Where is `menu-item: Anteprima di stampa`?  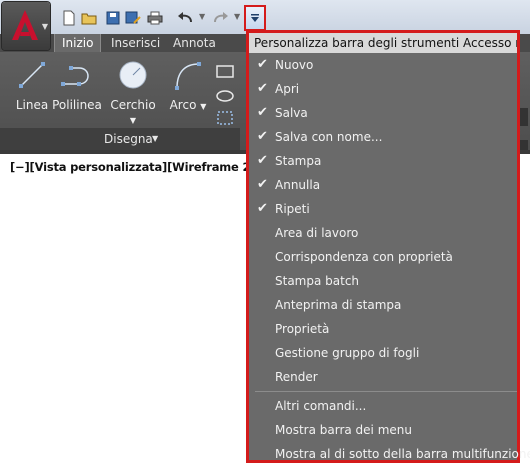
menu-item: Anteprima di stampa is located at coordinates (383, 305).